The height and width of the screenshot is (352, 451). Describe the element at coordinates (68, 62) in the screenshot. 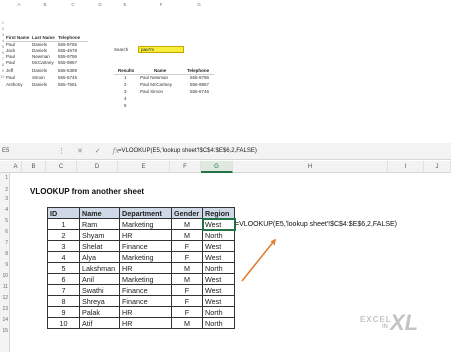

I see `top-cell: 555-9867` at that location.